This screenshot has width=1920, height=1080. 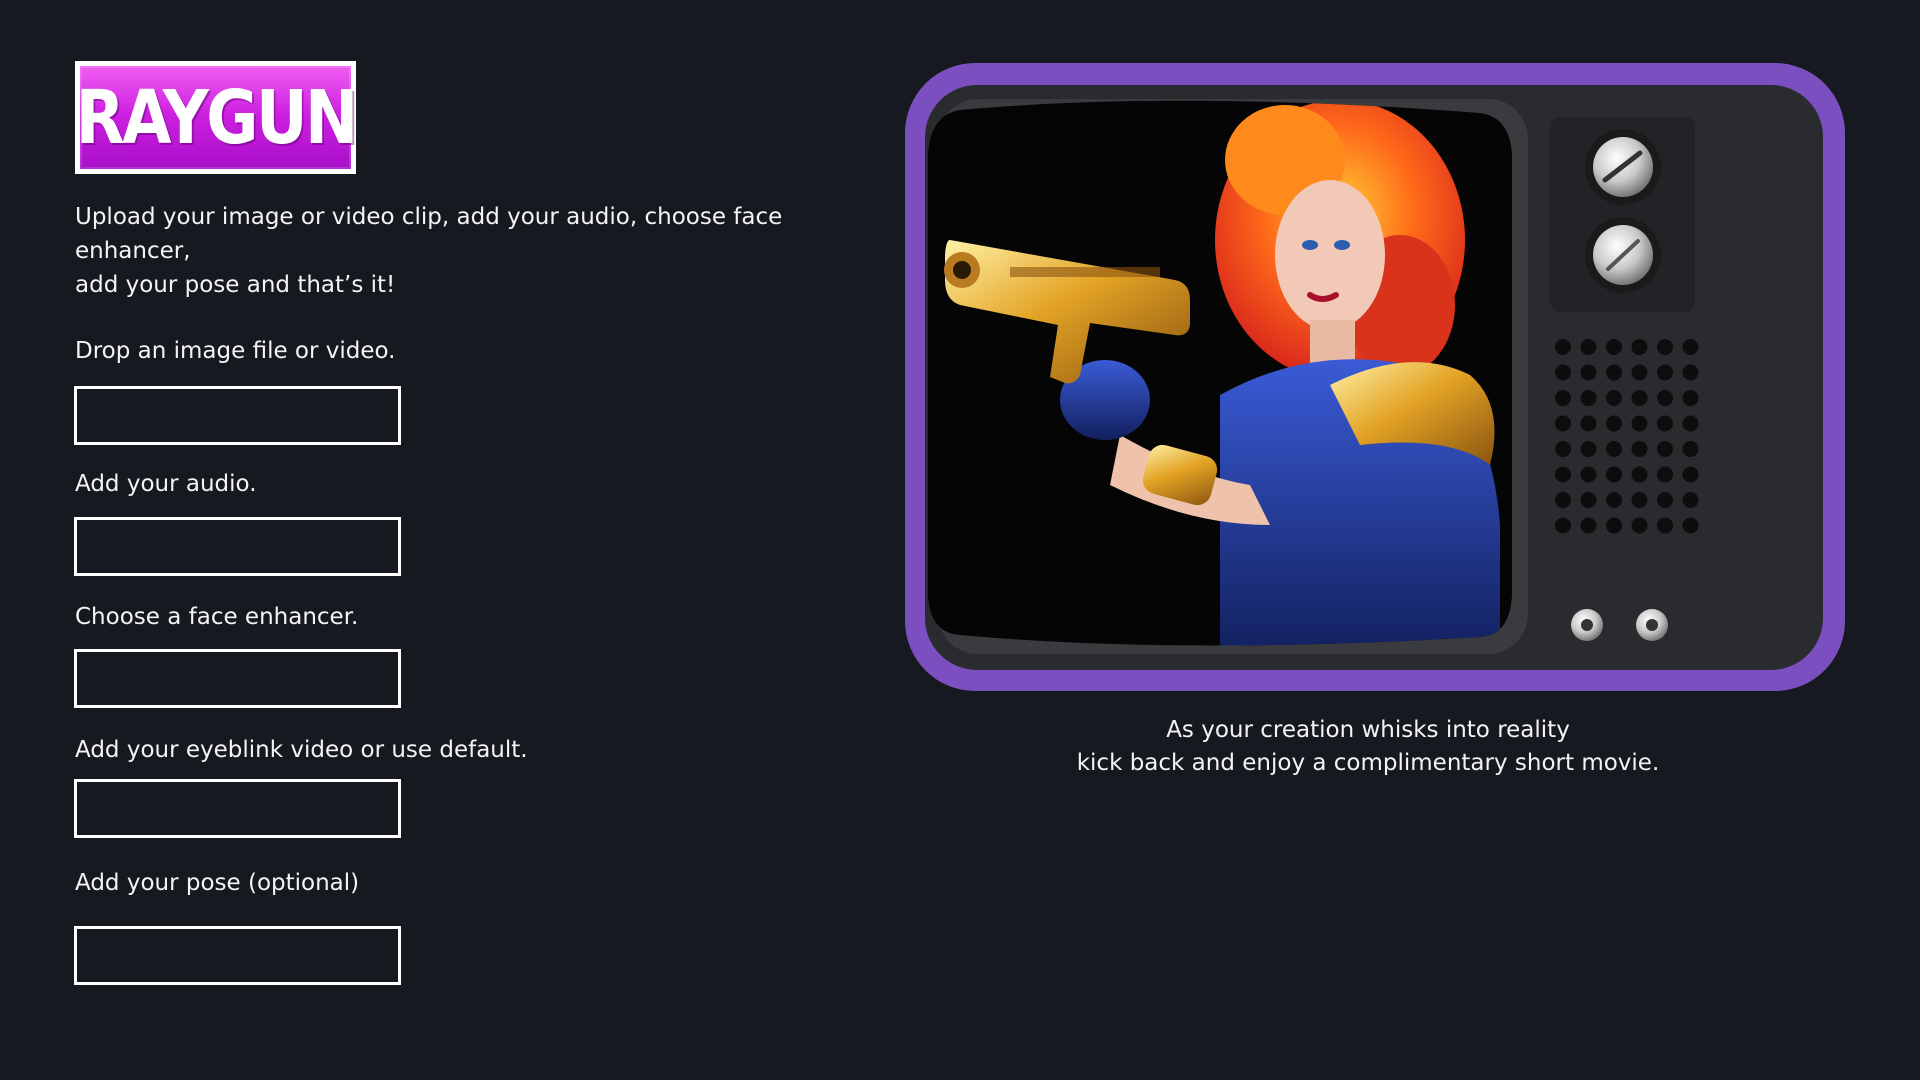 What do you see at coordinates (237, 808) in the screenshot?
I see `eyeblink-video-dropzone` at bounding box center [237, 808].